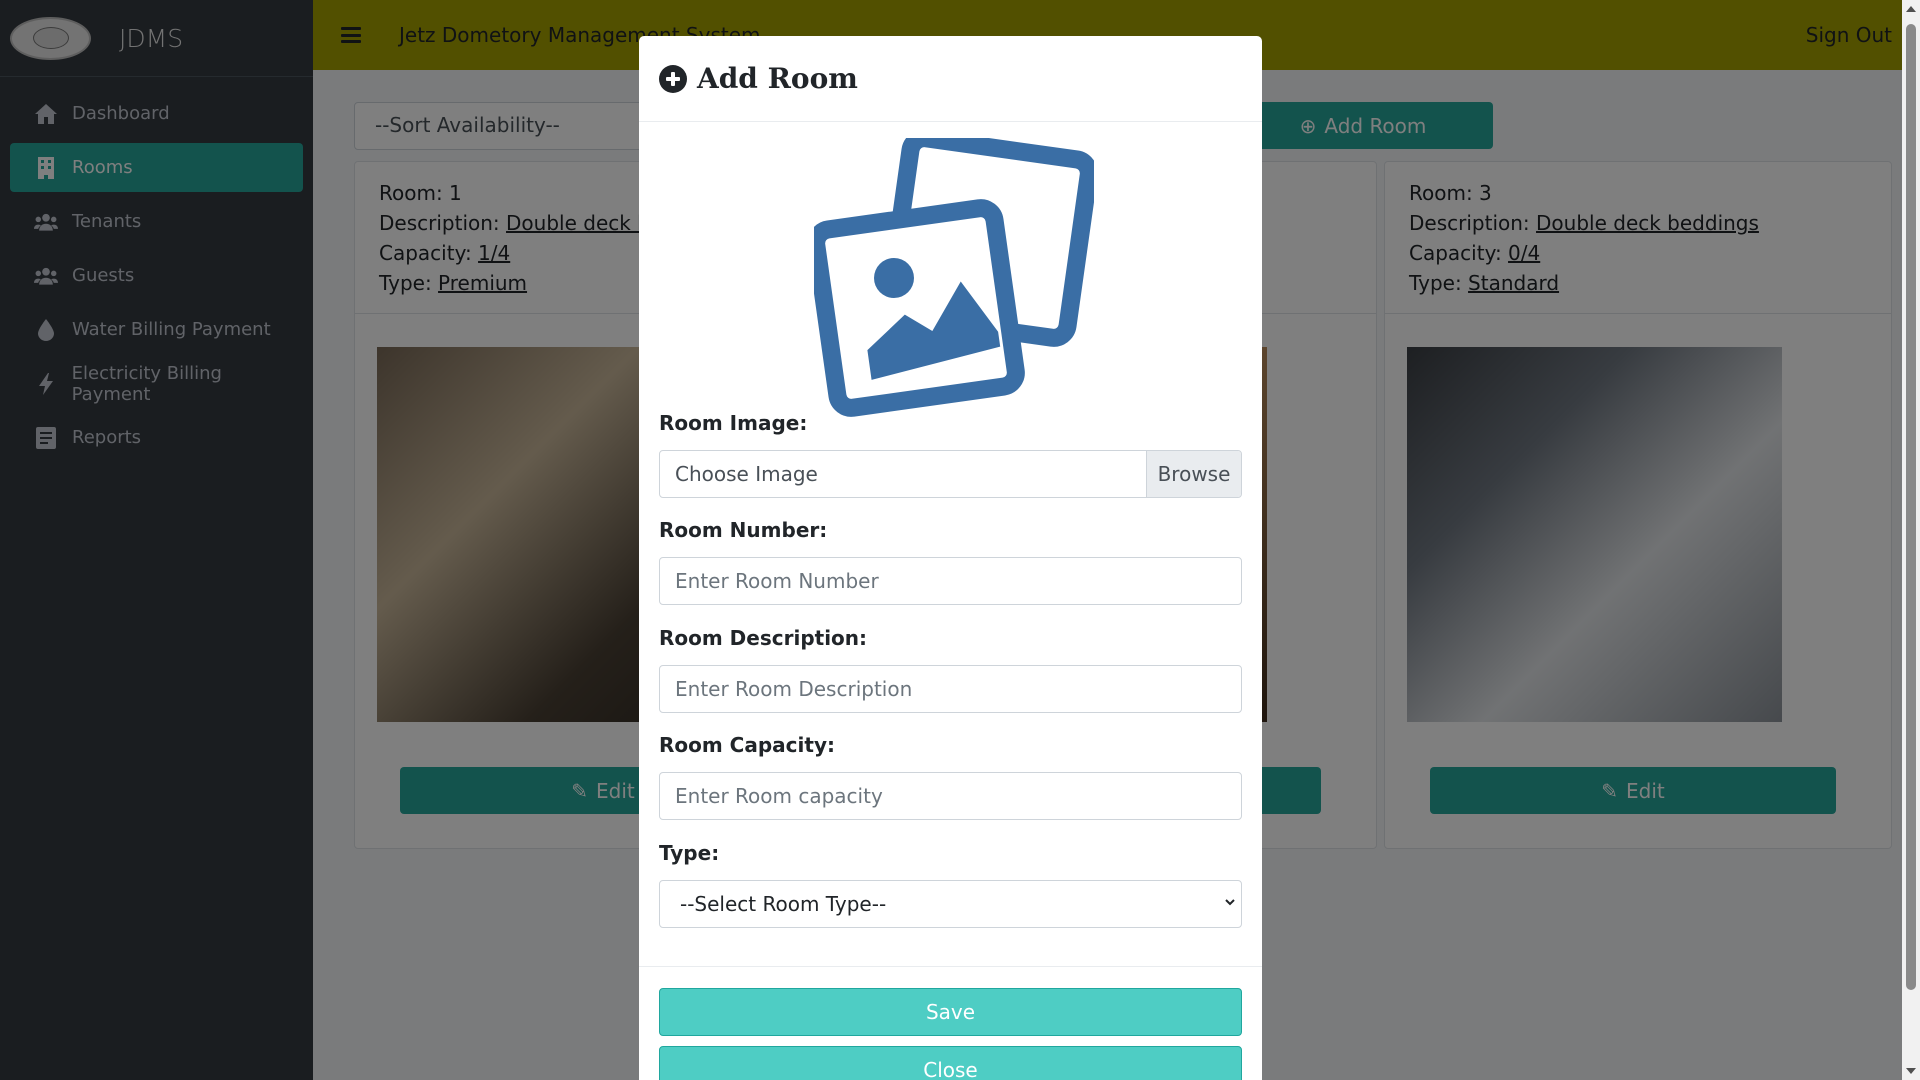  I want to click on room-number-input: Enter Room Number, so click(950, 581).